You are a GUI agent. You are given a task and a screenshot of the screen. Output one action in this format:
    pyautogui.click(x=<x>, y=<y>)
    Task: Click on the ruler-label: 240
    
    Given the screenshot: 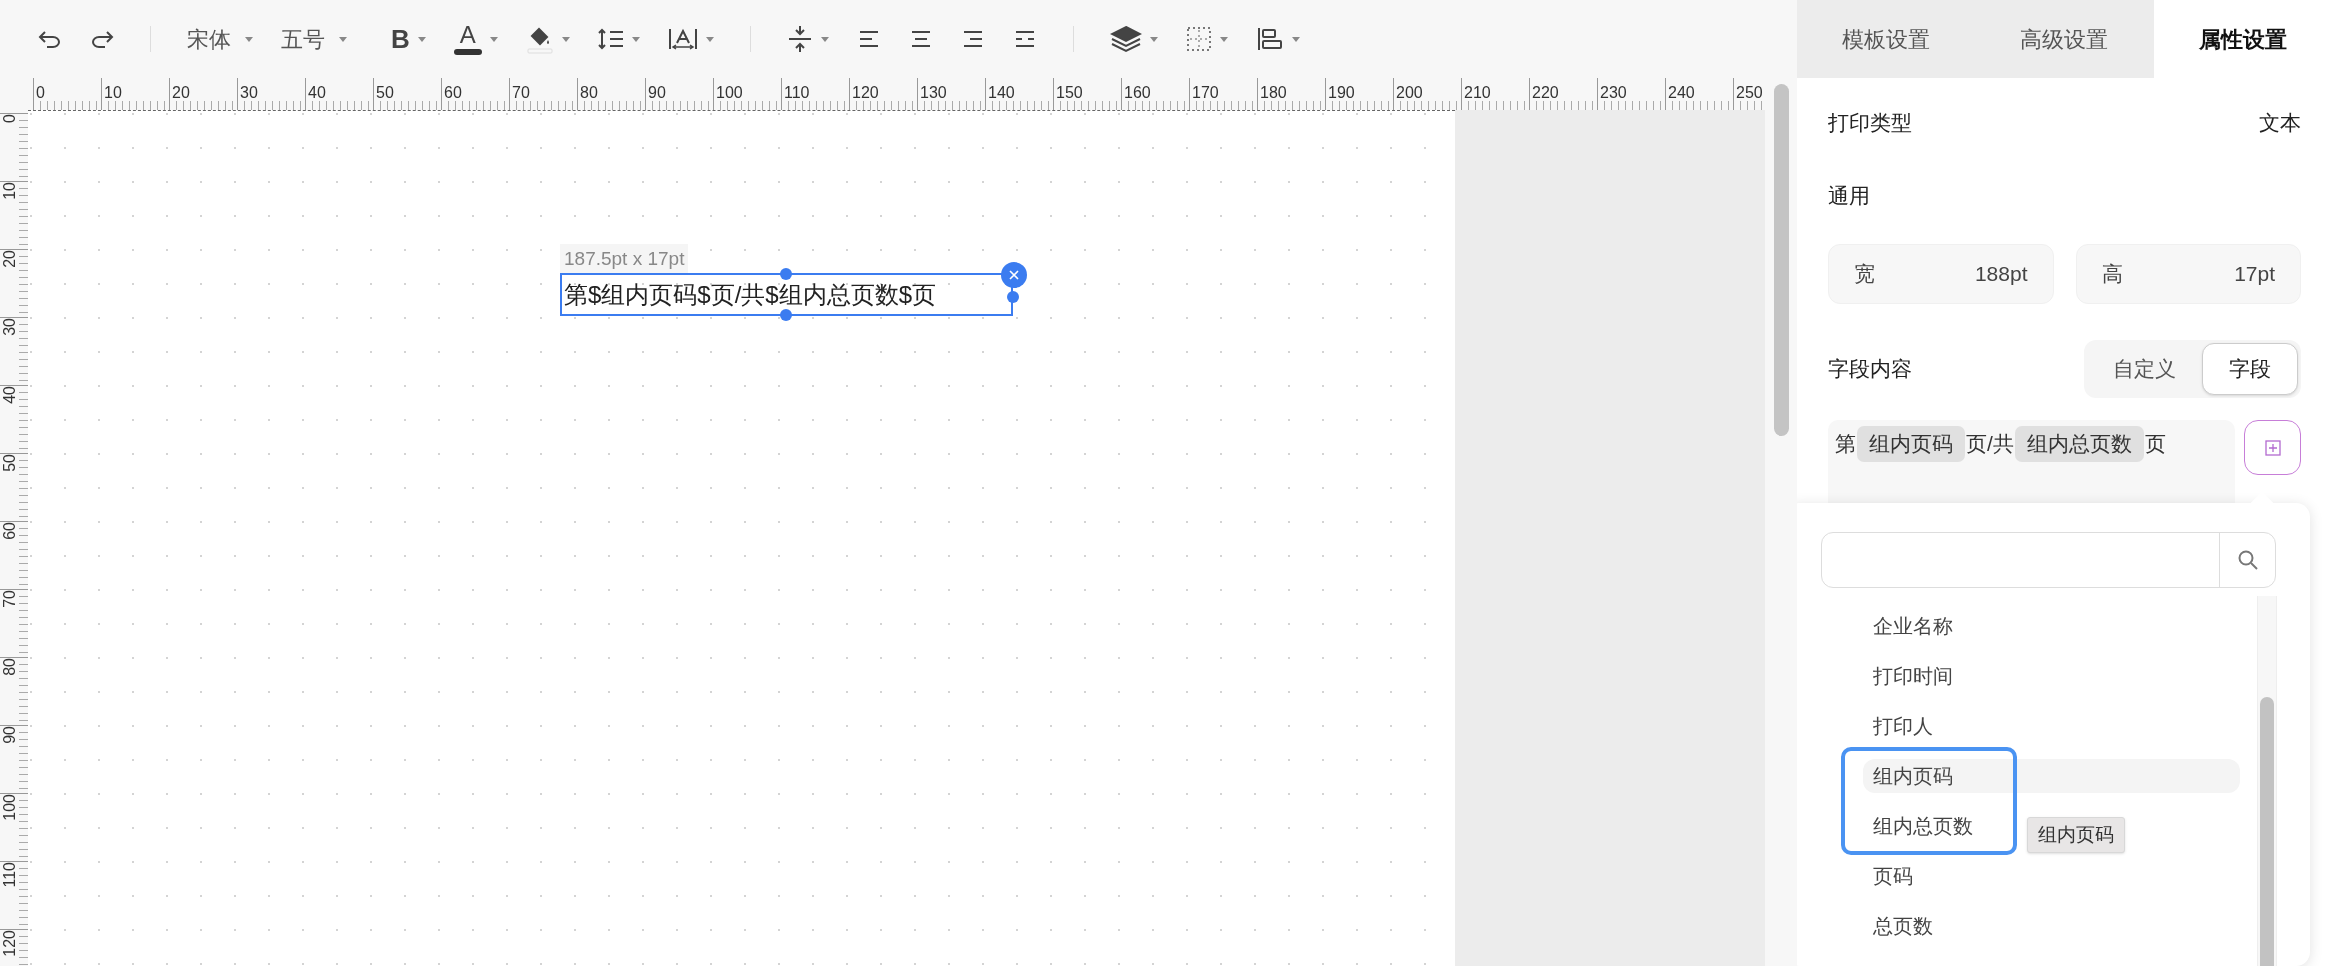 What is the action you would take?
    pyautogui.click(x=1681, y=93)
    